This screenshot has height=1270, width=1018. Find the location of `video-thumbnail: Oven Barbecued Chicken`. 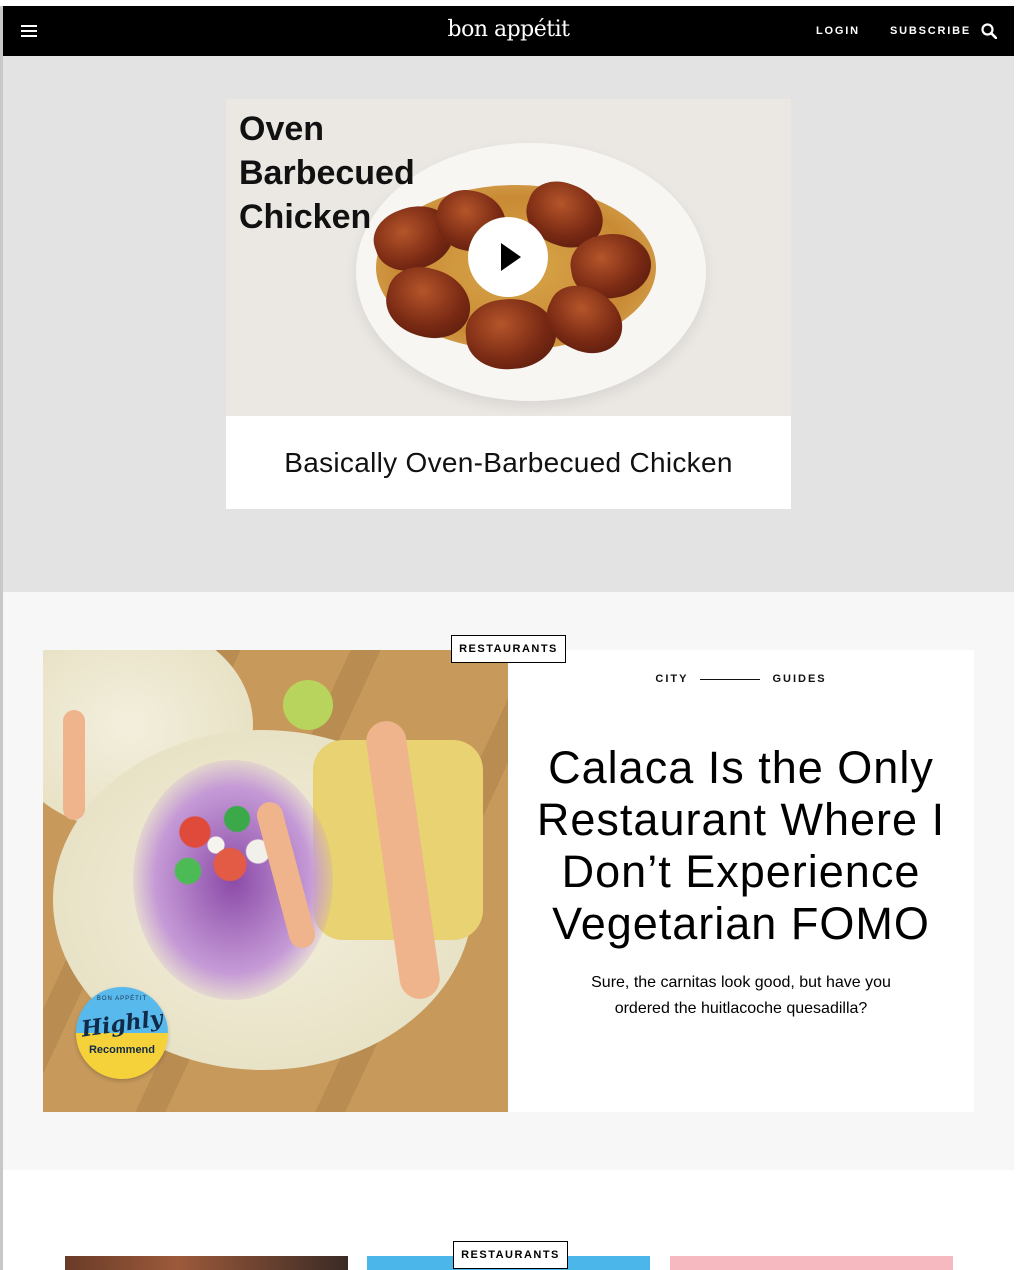

video-thumbnail: Oven Barbecued Chicken is located at coordinates (508, 257).